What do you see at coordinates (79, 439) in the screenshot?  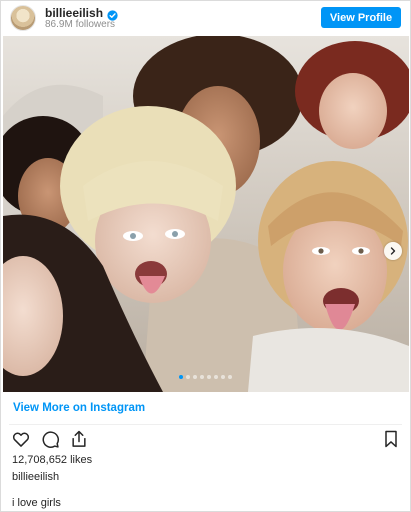 I see `share-icon` at bounding box center [79, 439].